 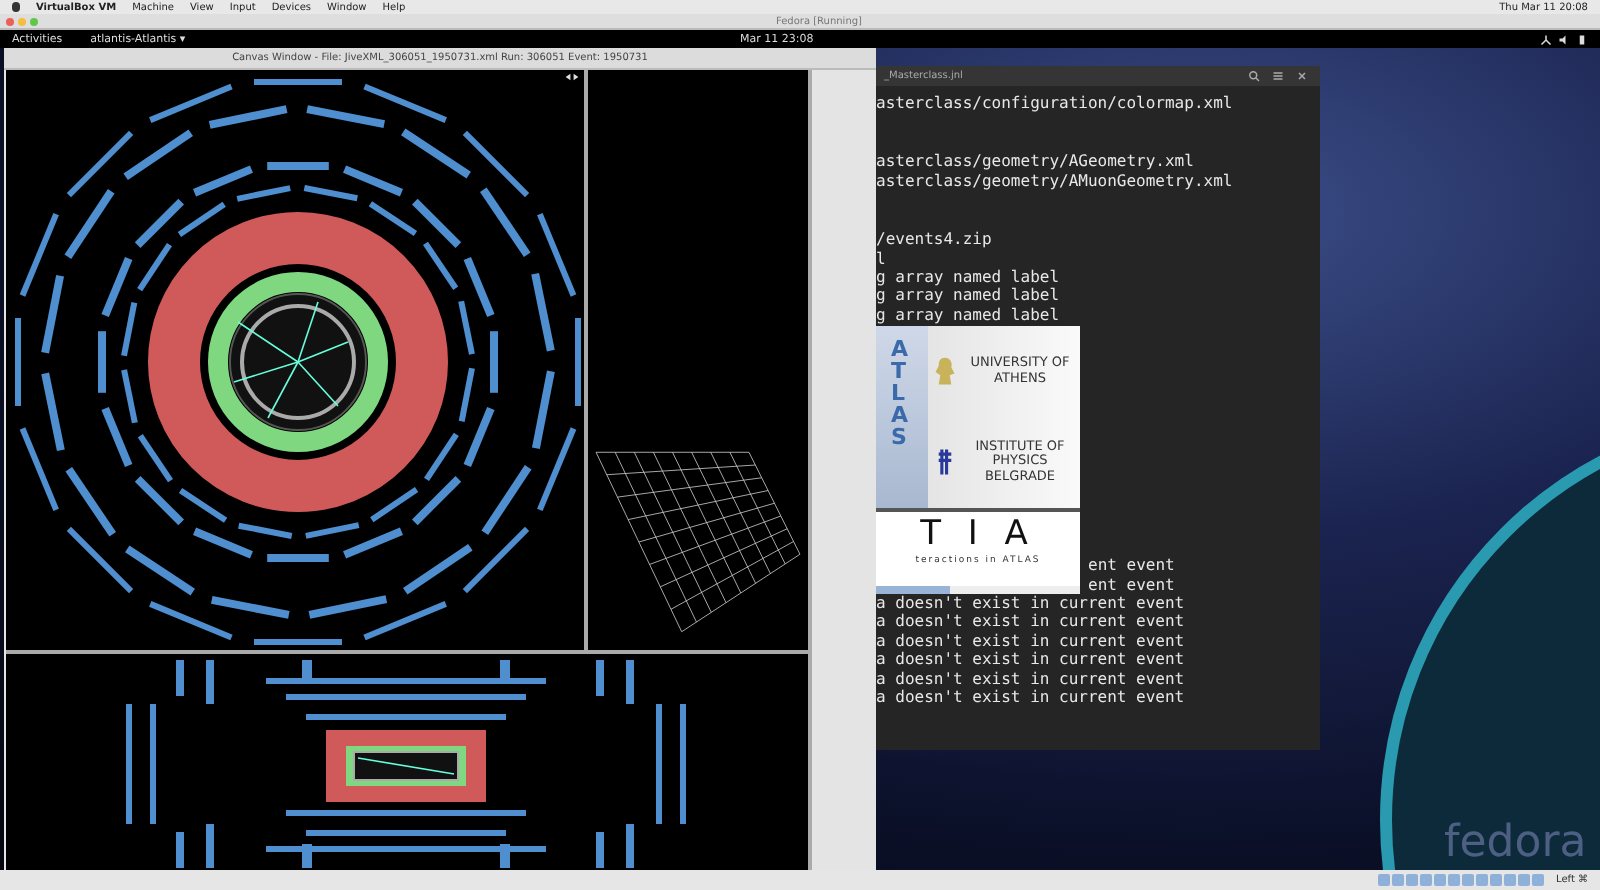 What do you see at coordinates (1055, 181) in the screenshot?
I see `terminal-line: asterclass/geometry/AMuonGeometry.xml` at bounding box center [1055, 181].